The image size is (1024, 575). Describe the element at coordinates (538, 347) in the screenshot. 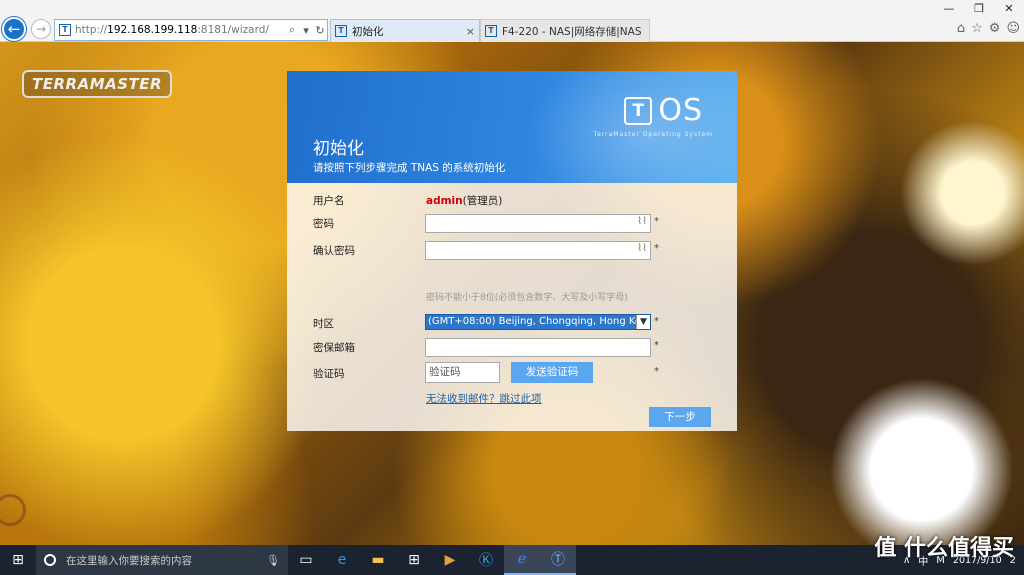

I see `email-field` at that location.